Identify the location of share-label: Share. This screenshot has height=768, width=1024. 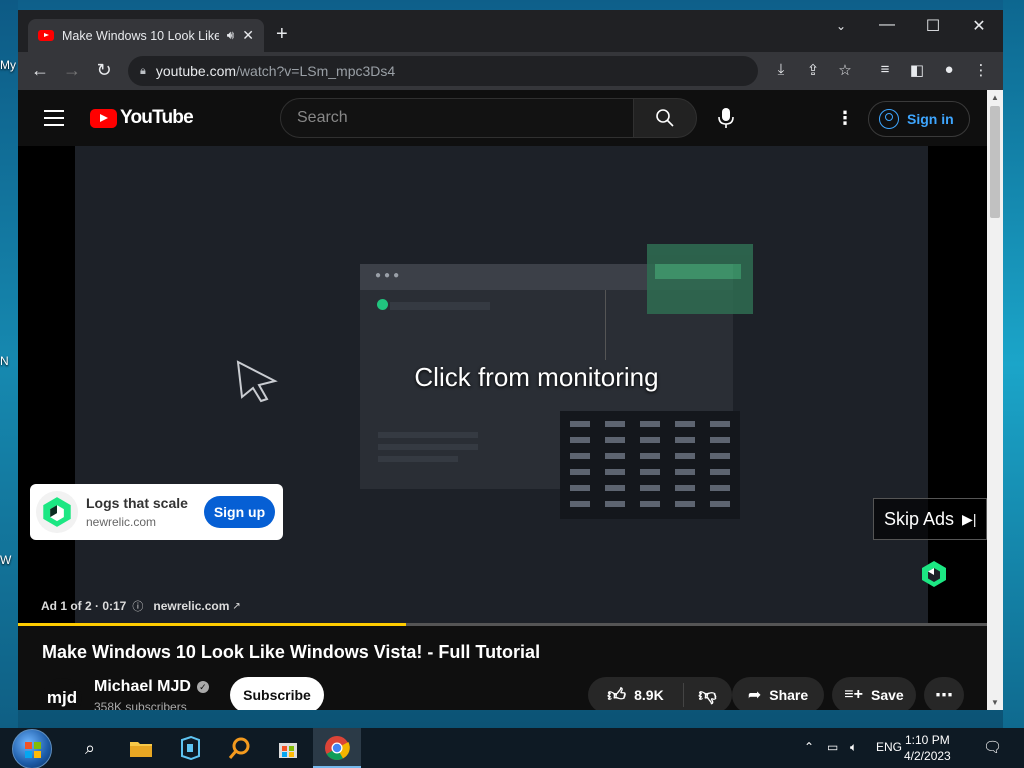
(789, 695).